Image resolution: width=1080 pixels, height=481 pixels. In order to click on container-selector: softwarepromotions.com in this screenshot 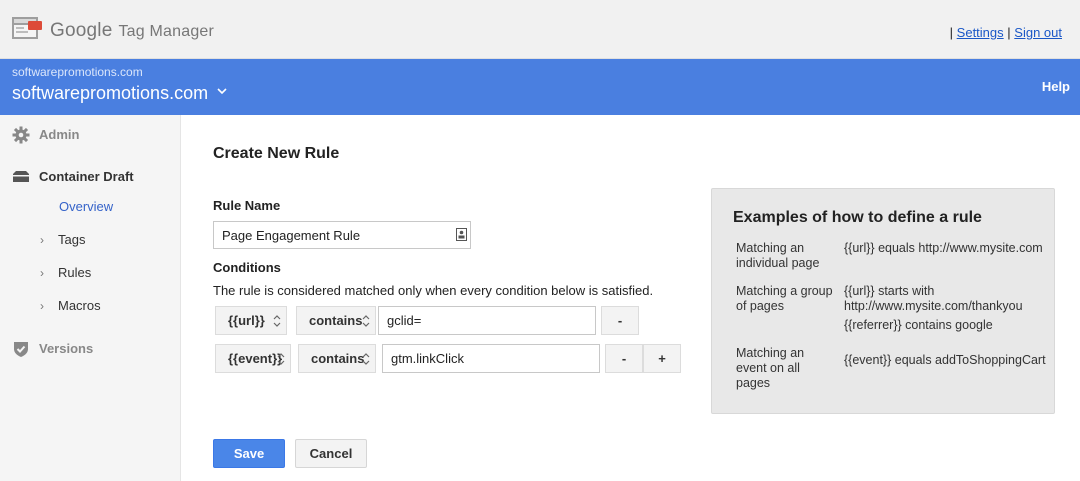, I will do `click(110, 93)`.